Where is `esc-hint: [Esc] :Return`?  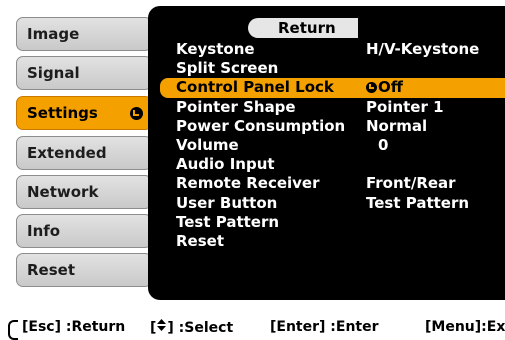
esc-hint: [Esc] :Return is located at coordinates (74, 327).